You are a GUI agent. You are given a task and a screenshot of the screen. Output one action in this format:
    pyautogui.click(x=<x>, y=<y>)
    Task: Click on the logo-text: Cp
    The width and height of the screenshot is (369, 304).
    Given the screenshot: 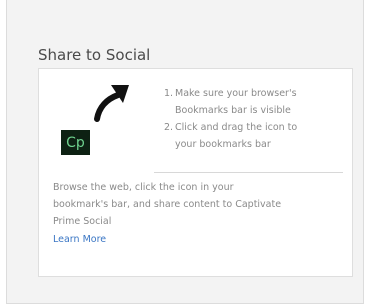 What is the action you would take?
    pyautogui.click(x=75, y=142)
    